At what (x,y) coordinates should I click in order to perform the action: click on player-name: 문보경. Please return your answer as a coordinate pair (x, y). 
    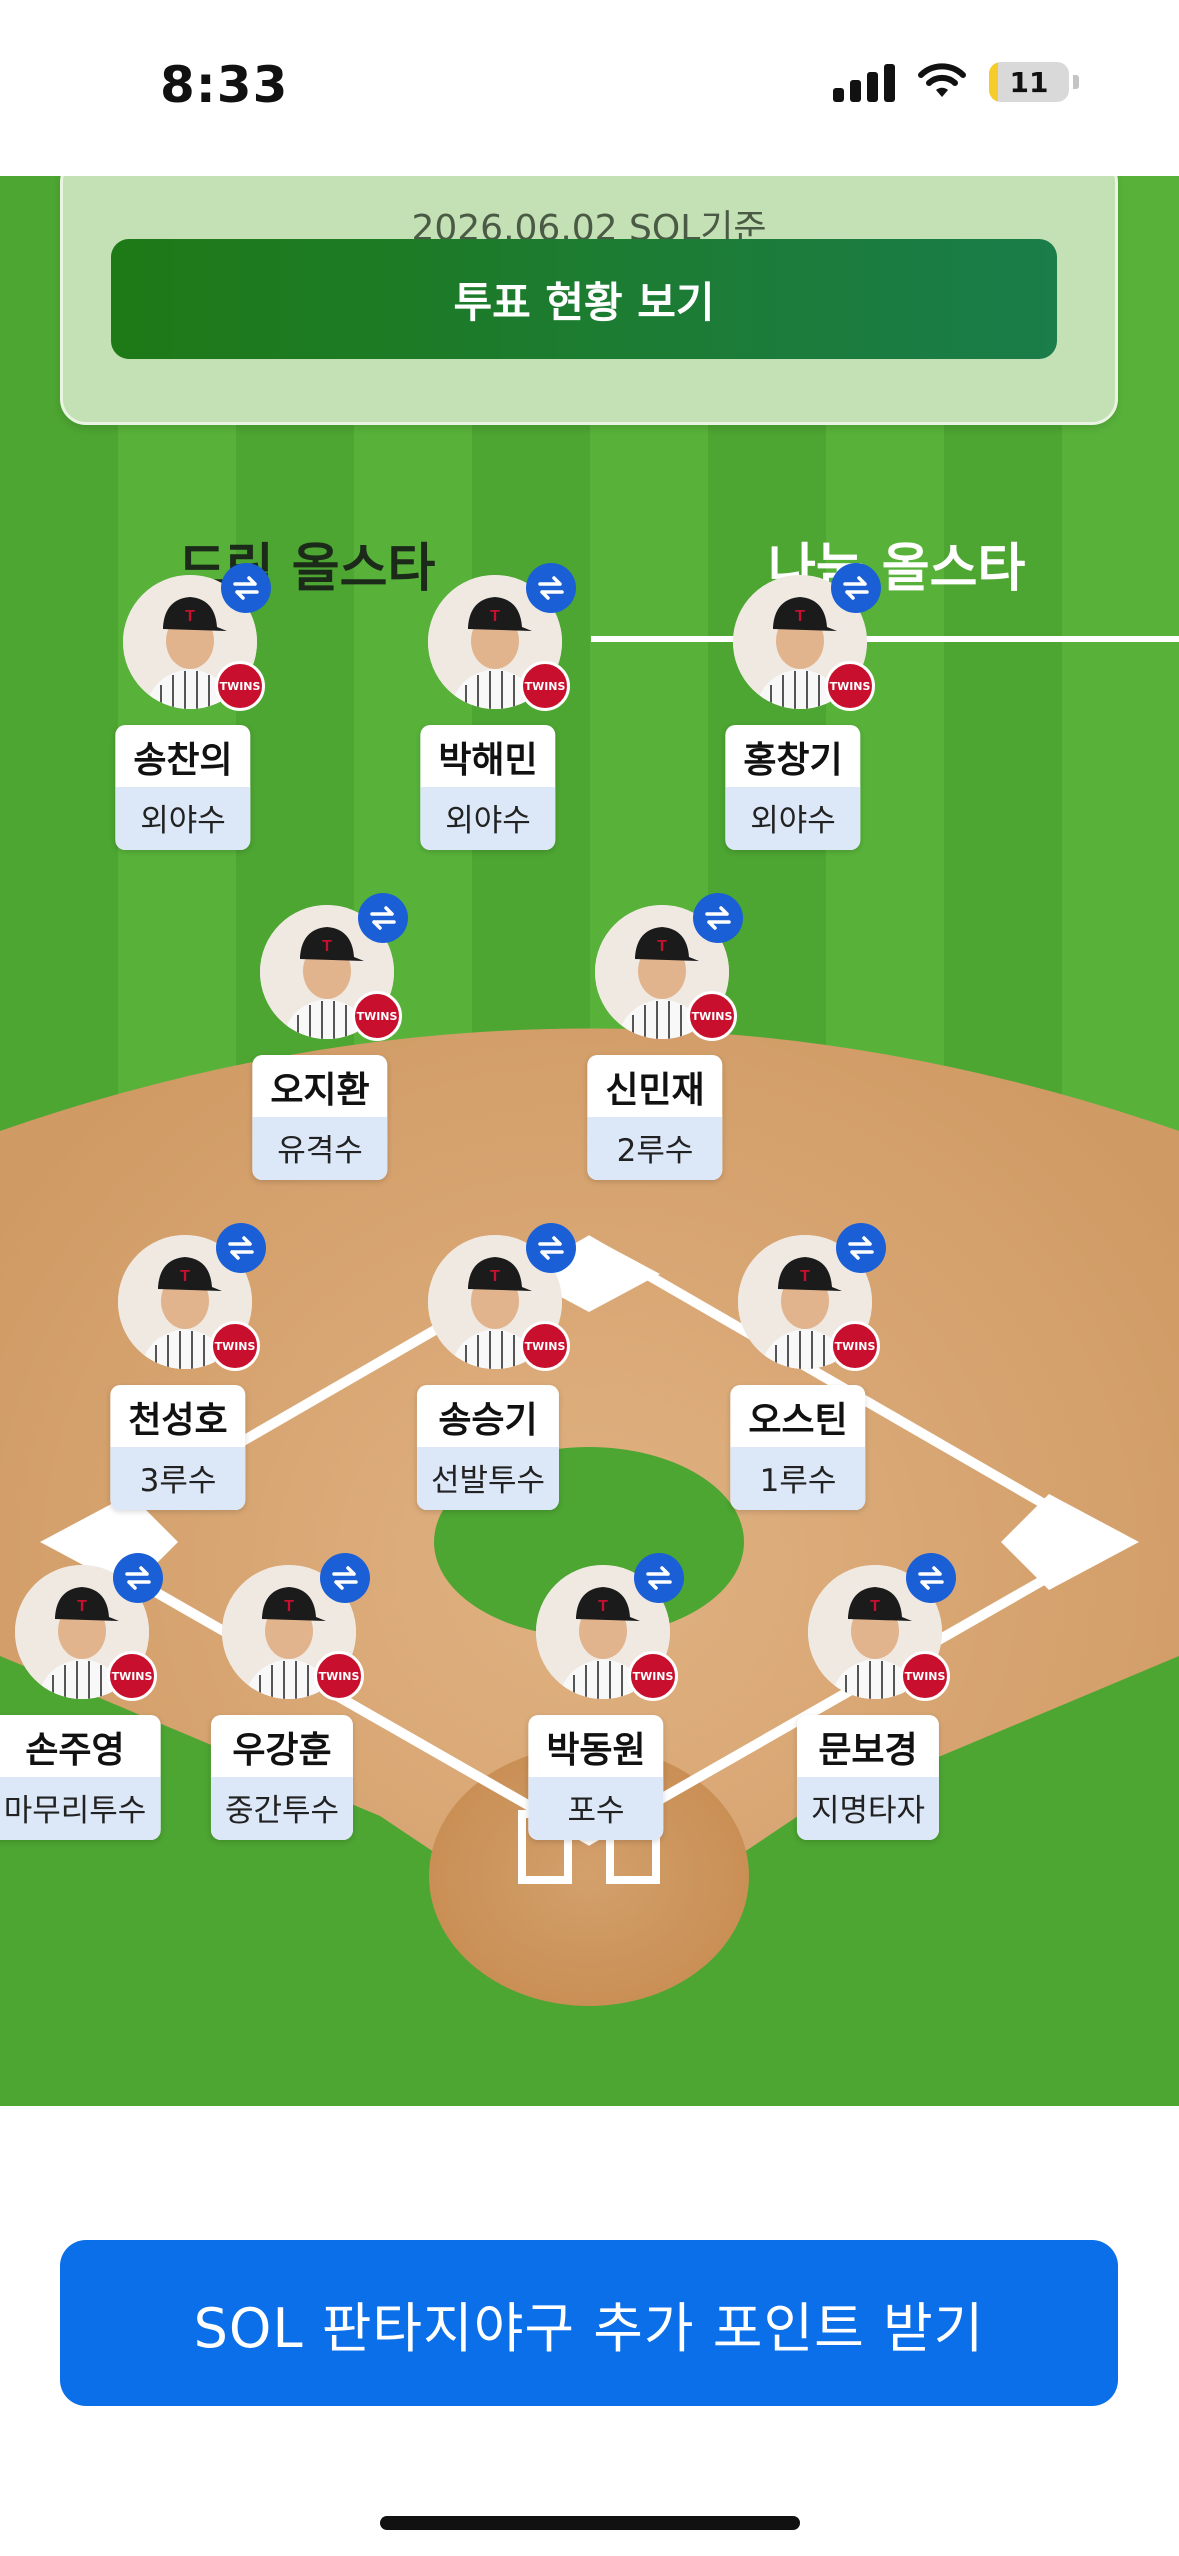
    Looking at the image, I should click on (868, 1750).